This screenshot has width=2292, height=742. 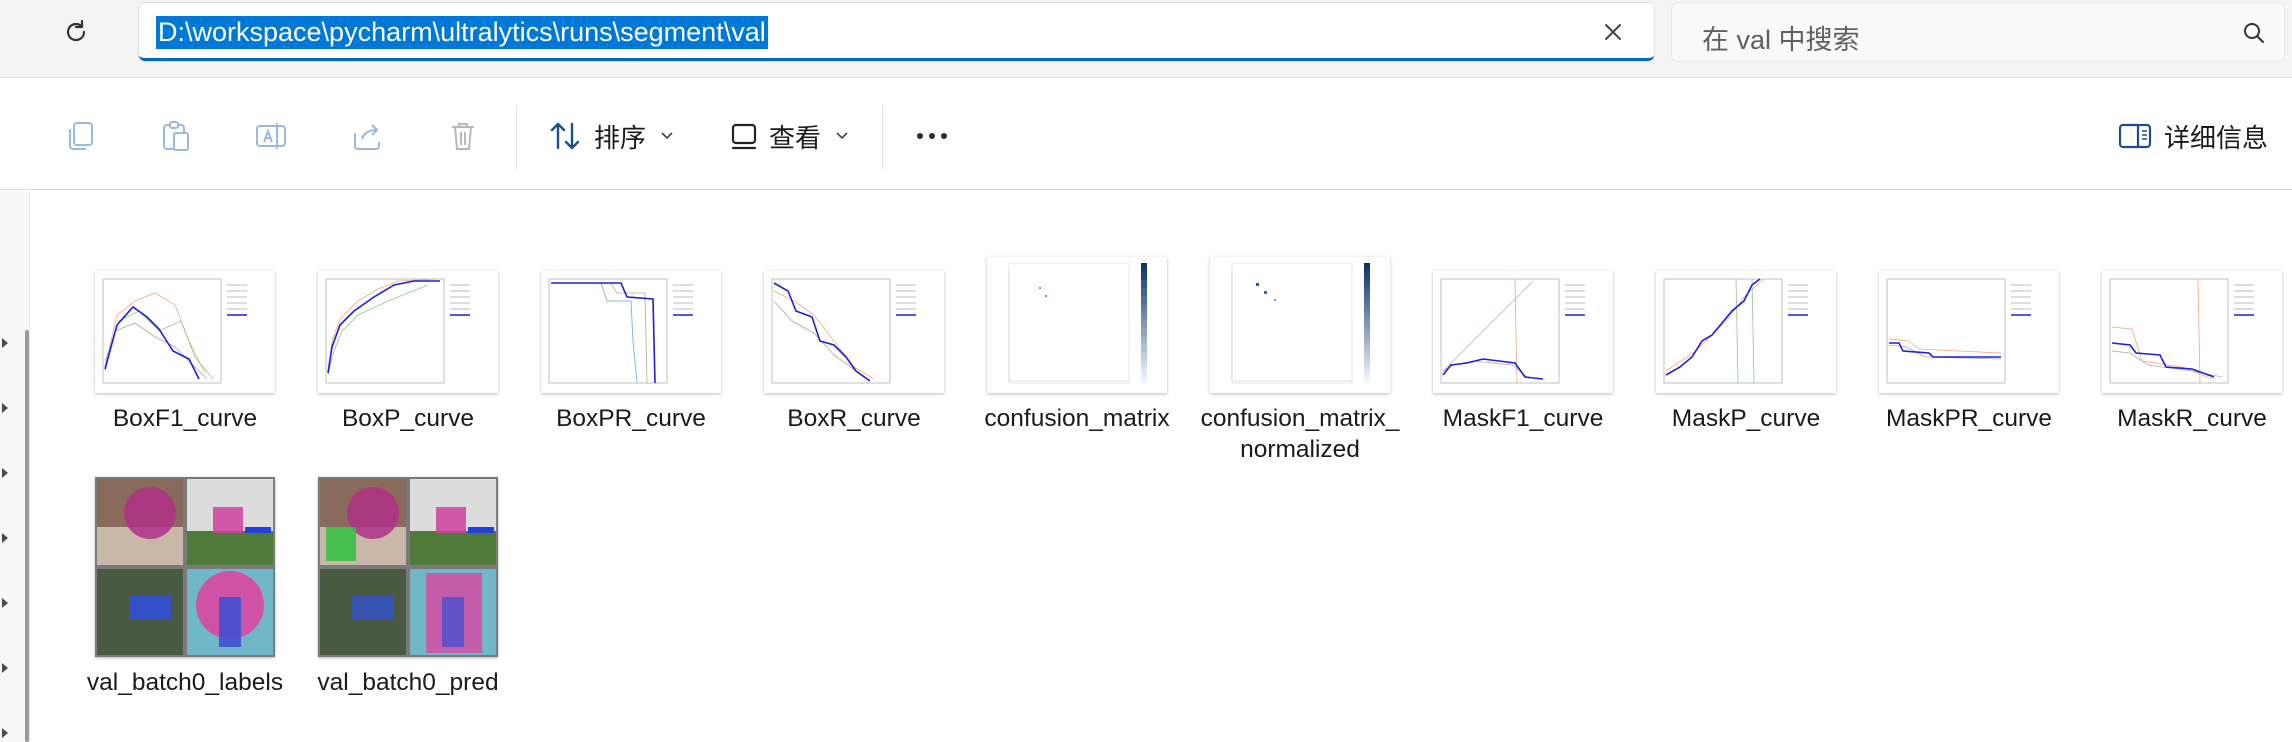 What do you see at coordinates (1523, 418) in the screenshot?
I see `file-name: MaskF1_curve` at bounding box center [1523, 418].